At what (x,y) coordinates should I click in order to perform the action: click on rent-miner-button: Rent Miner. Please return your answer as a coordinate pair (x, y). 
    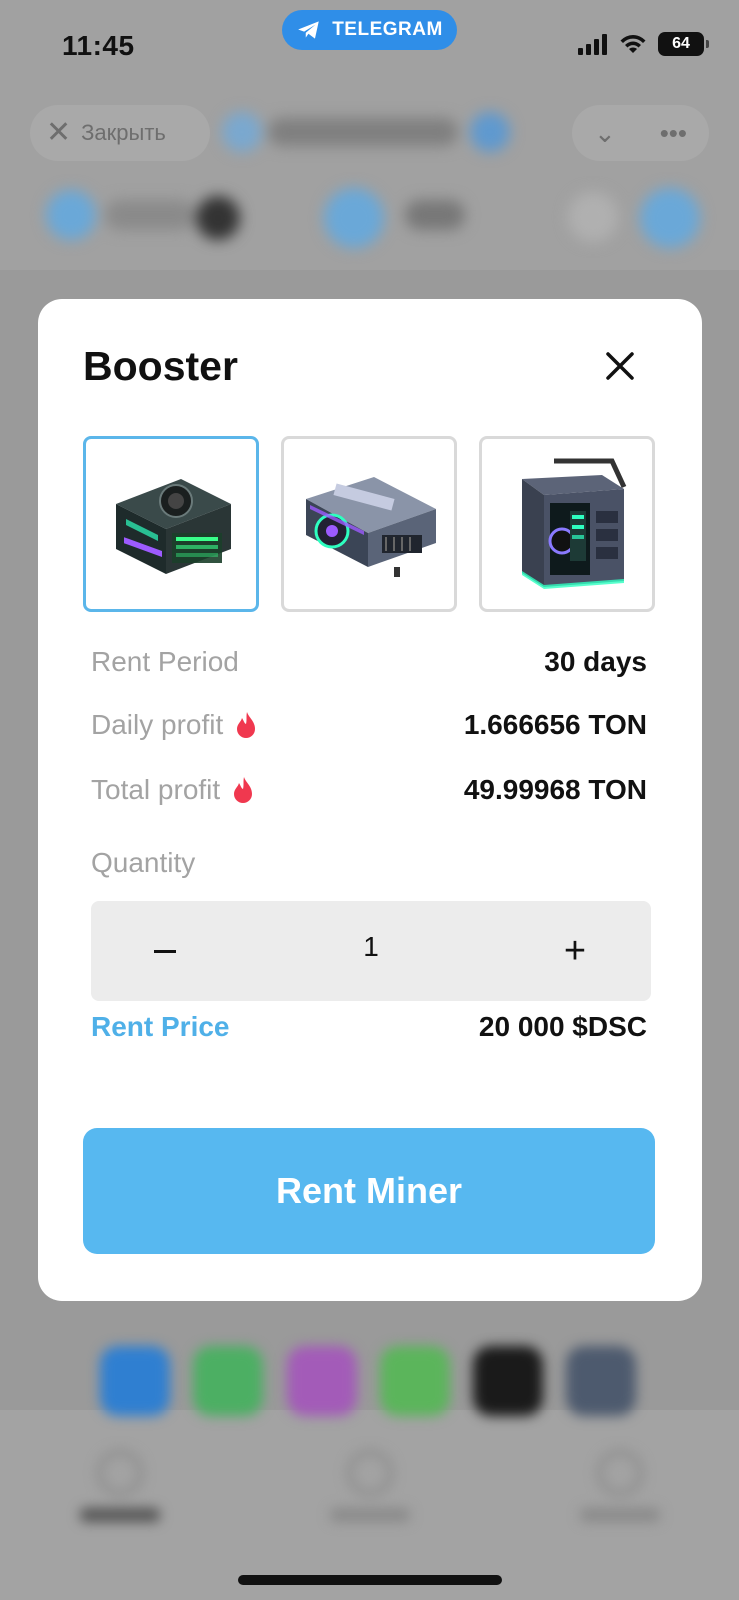
    Looking at the image, I should click on (369, 1191).